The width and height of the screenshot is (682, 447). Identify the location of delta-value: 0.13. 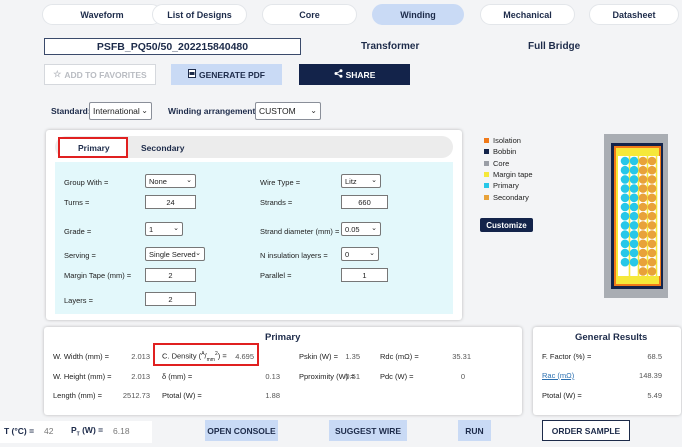
(272, 376).